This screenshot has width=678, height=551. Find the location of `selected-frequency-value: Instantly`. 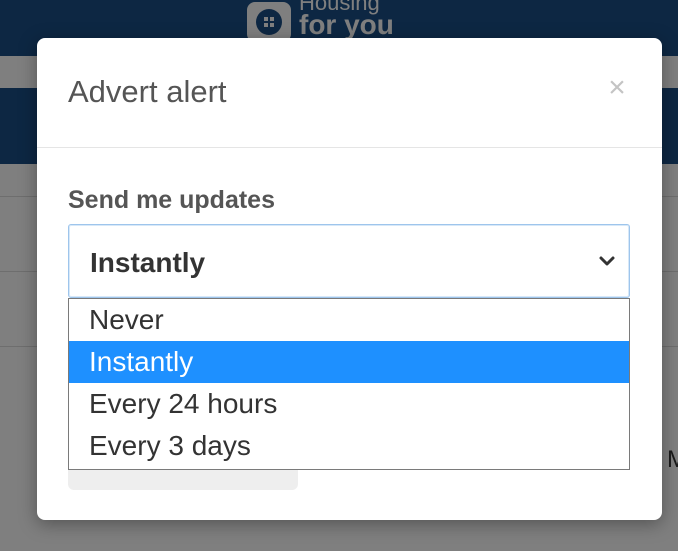

selected-frequency-value: Instantly is located at coordinates (148, 262).